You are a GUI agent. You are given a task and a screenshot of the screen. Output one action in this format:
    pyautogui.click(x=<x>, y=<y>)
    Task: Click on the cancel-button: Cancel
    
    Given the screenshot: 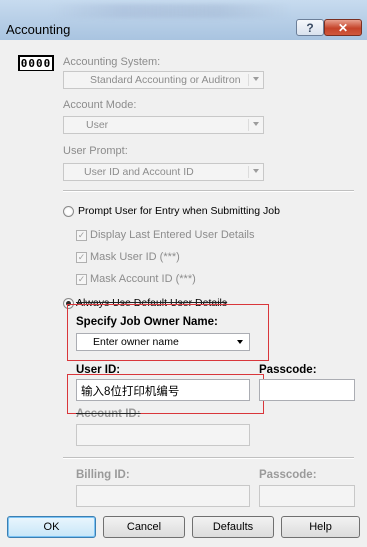 What is the action you would take?
    pyautogui.click(x=144, y=527)
    